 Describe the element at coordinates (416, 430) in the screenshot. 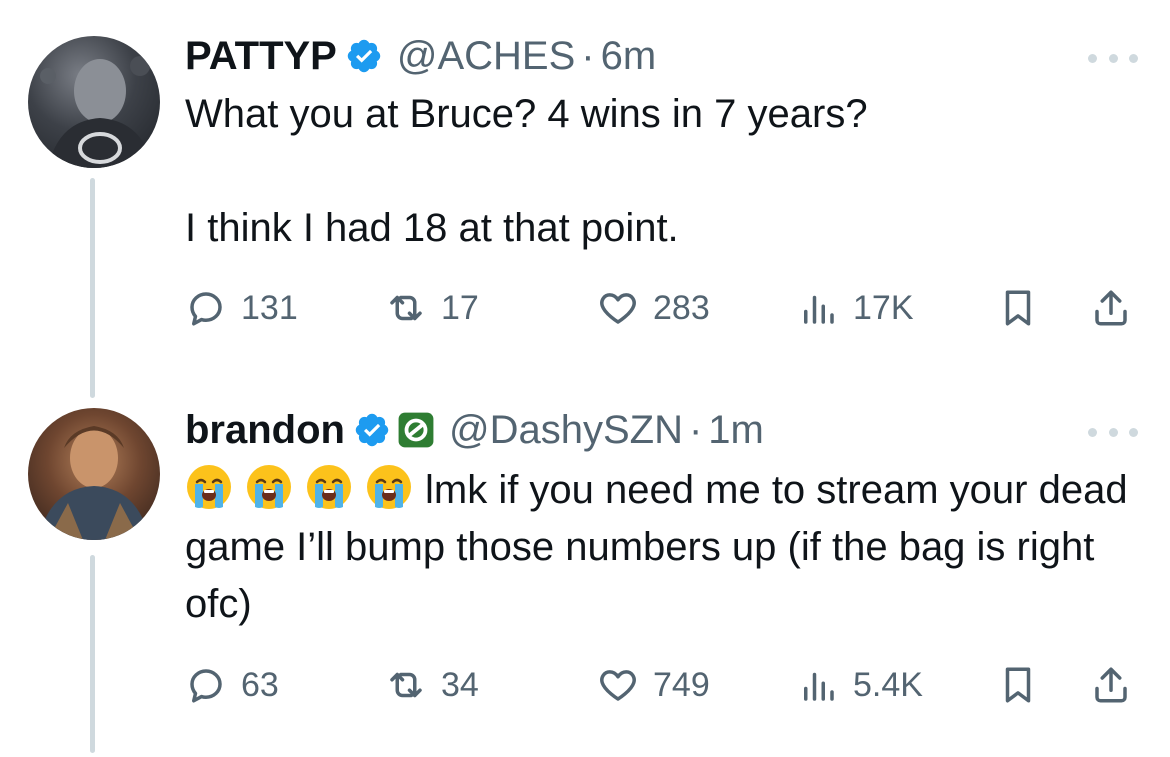

I see `optic-affiliate-icon` at that location.